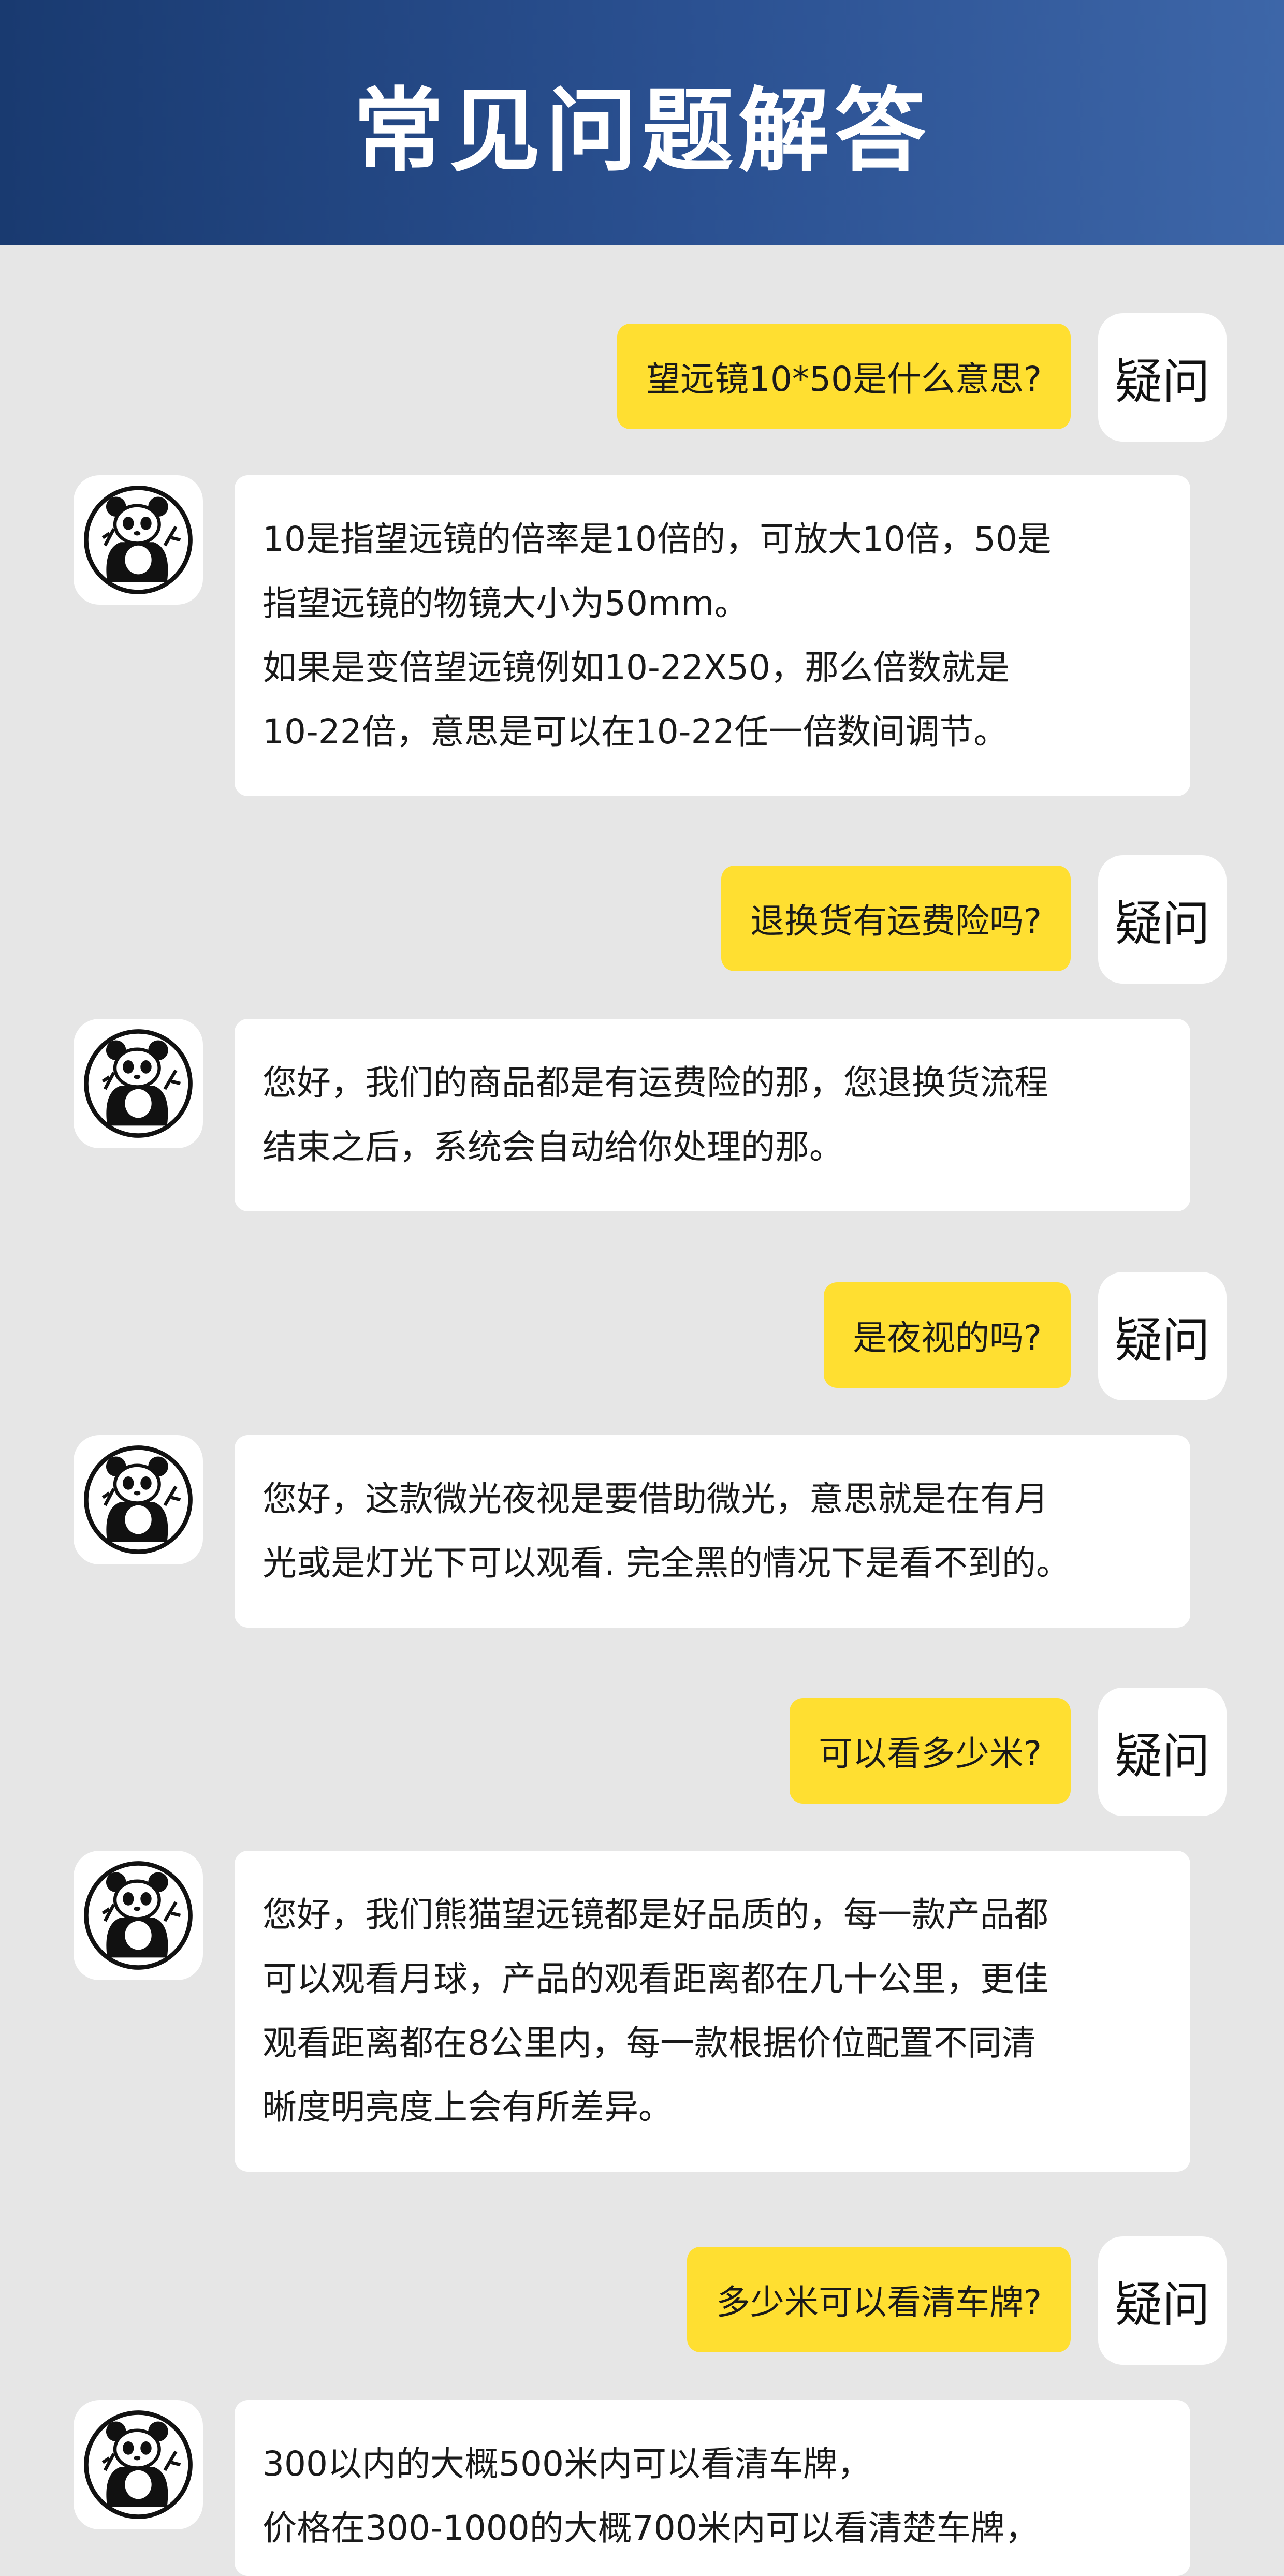 This screenshot has height=2576, width=1284. Describe the element at coordinates (649, 2043) in the screenshot. I see `answer-line: 观看距离都在8公里内，每一款根据价位配置不同清` at that location.